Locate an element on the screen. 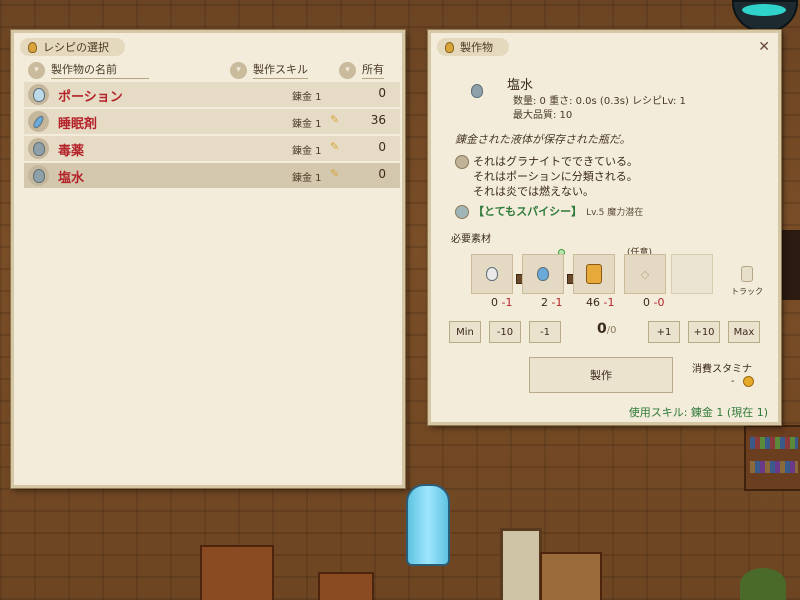  recipe-panel-title: レシピの選択 is located at coordinates (76, 47).